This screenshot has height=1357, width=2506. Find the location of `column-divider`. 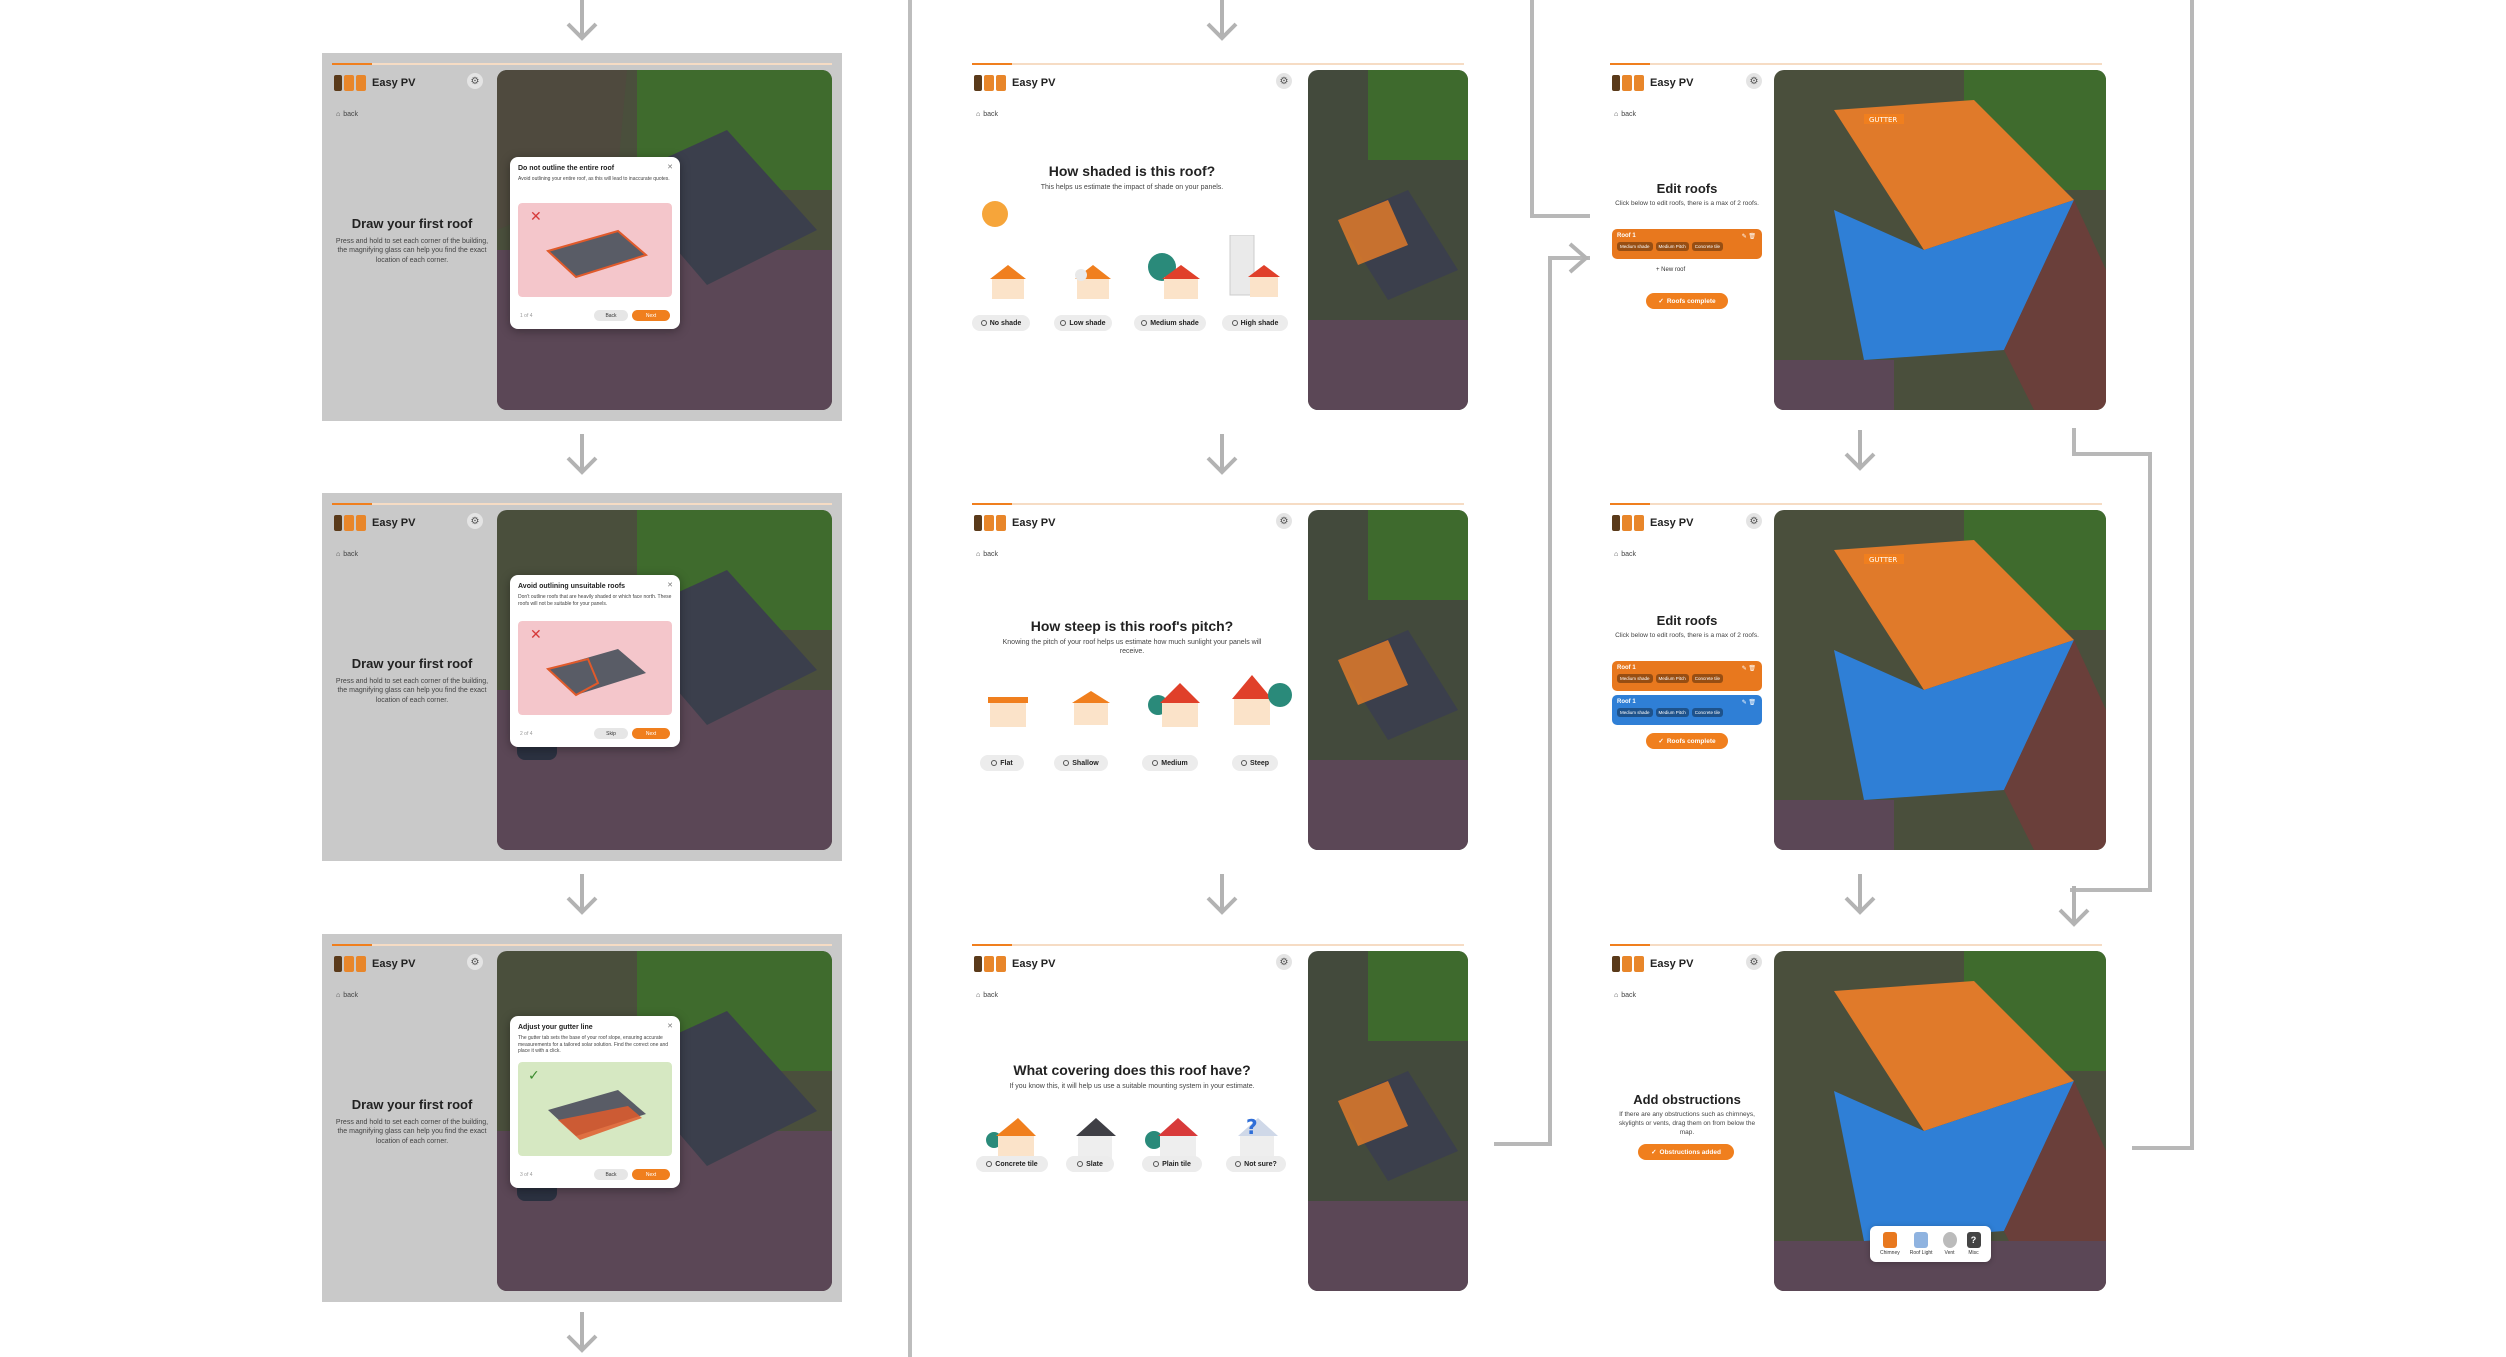

column-divider is located at coordinates (910, 678).